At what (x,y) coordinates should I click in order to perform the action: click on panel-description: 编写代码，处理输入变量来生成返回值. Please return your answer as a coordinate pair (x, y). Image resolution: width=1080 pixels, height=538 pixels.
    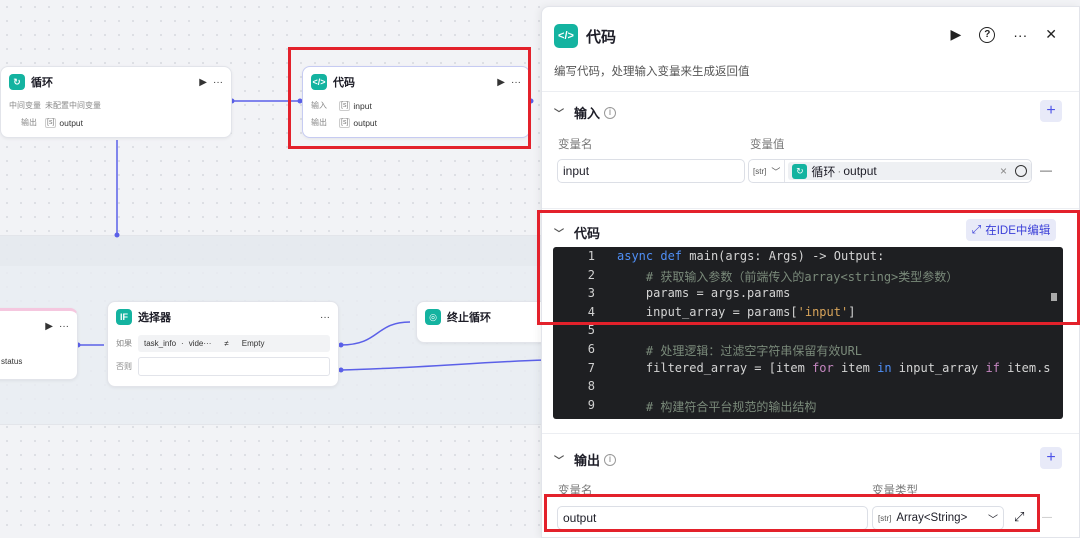
    Looking at the image, I should click on (652, 72).